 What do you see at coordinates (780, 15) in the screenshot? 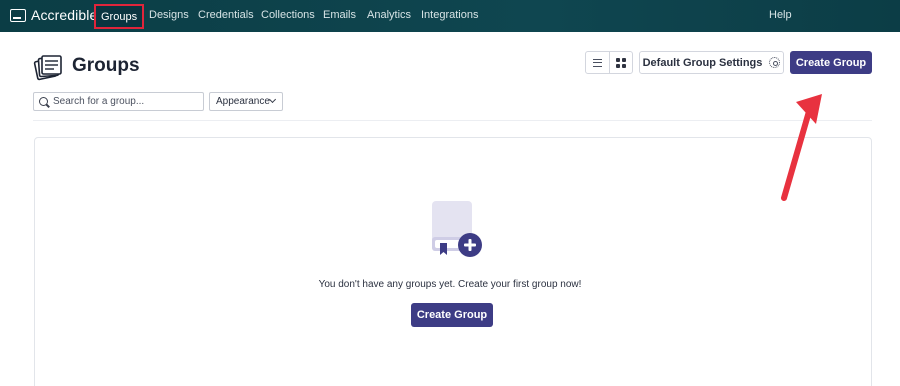
I see `nav-help-link: Help` at bounding box center [780, 15].